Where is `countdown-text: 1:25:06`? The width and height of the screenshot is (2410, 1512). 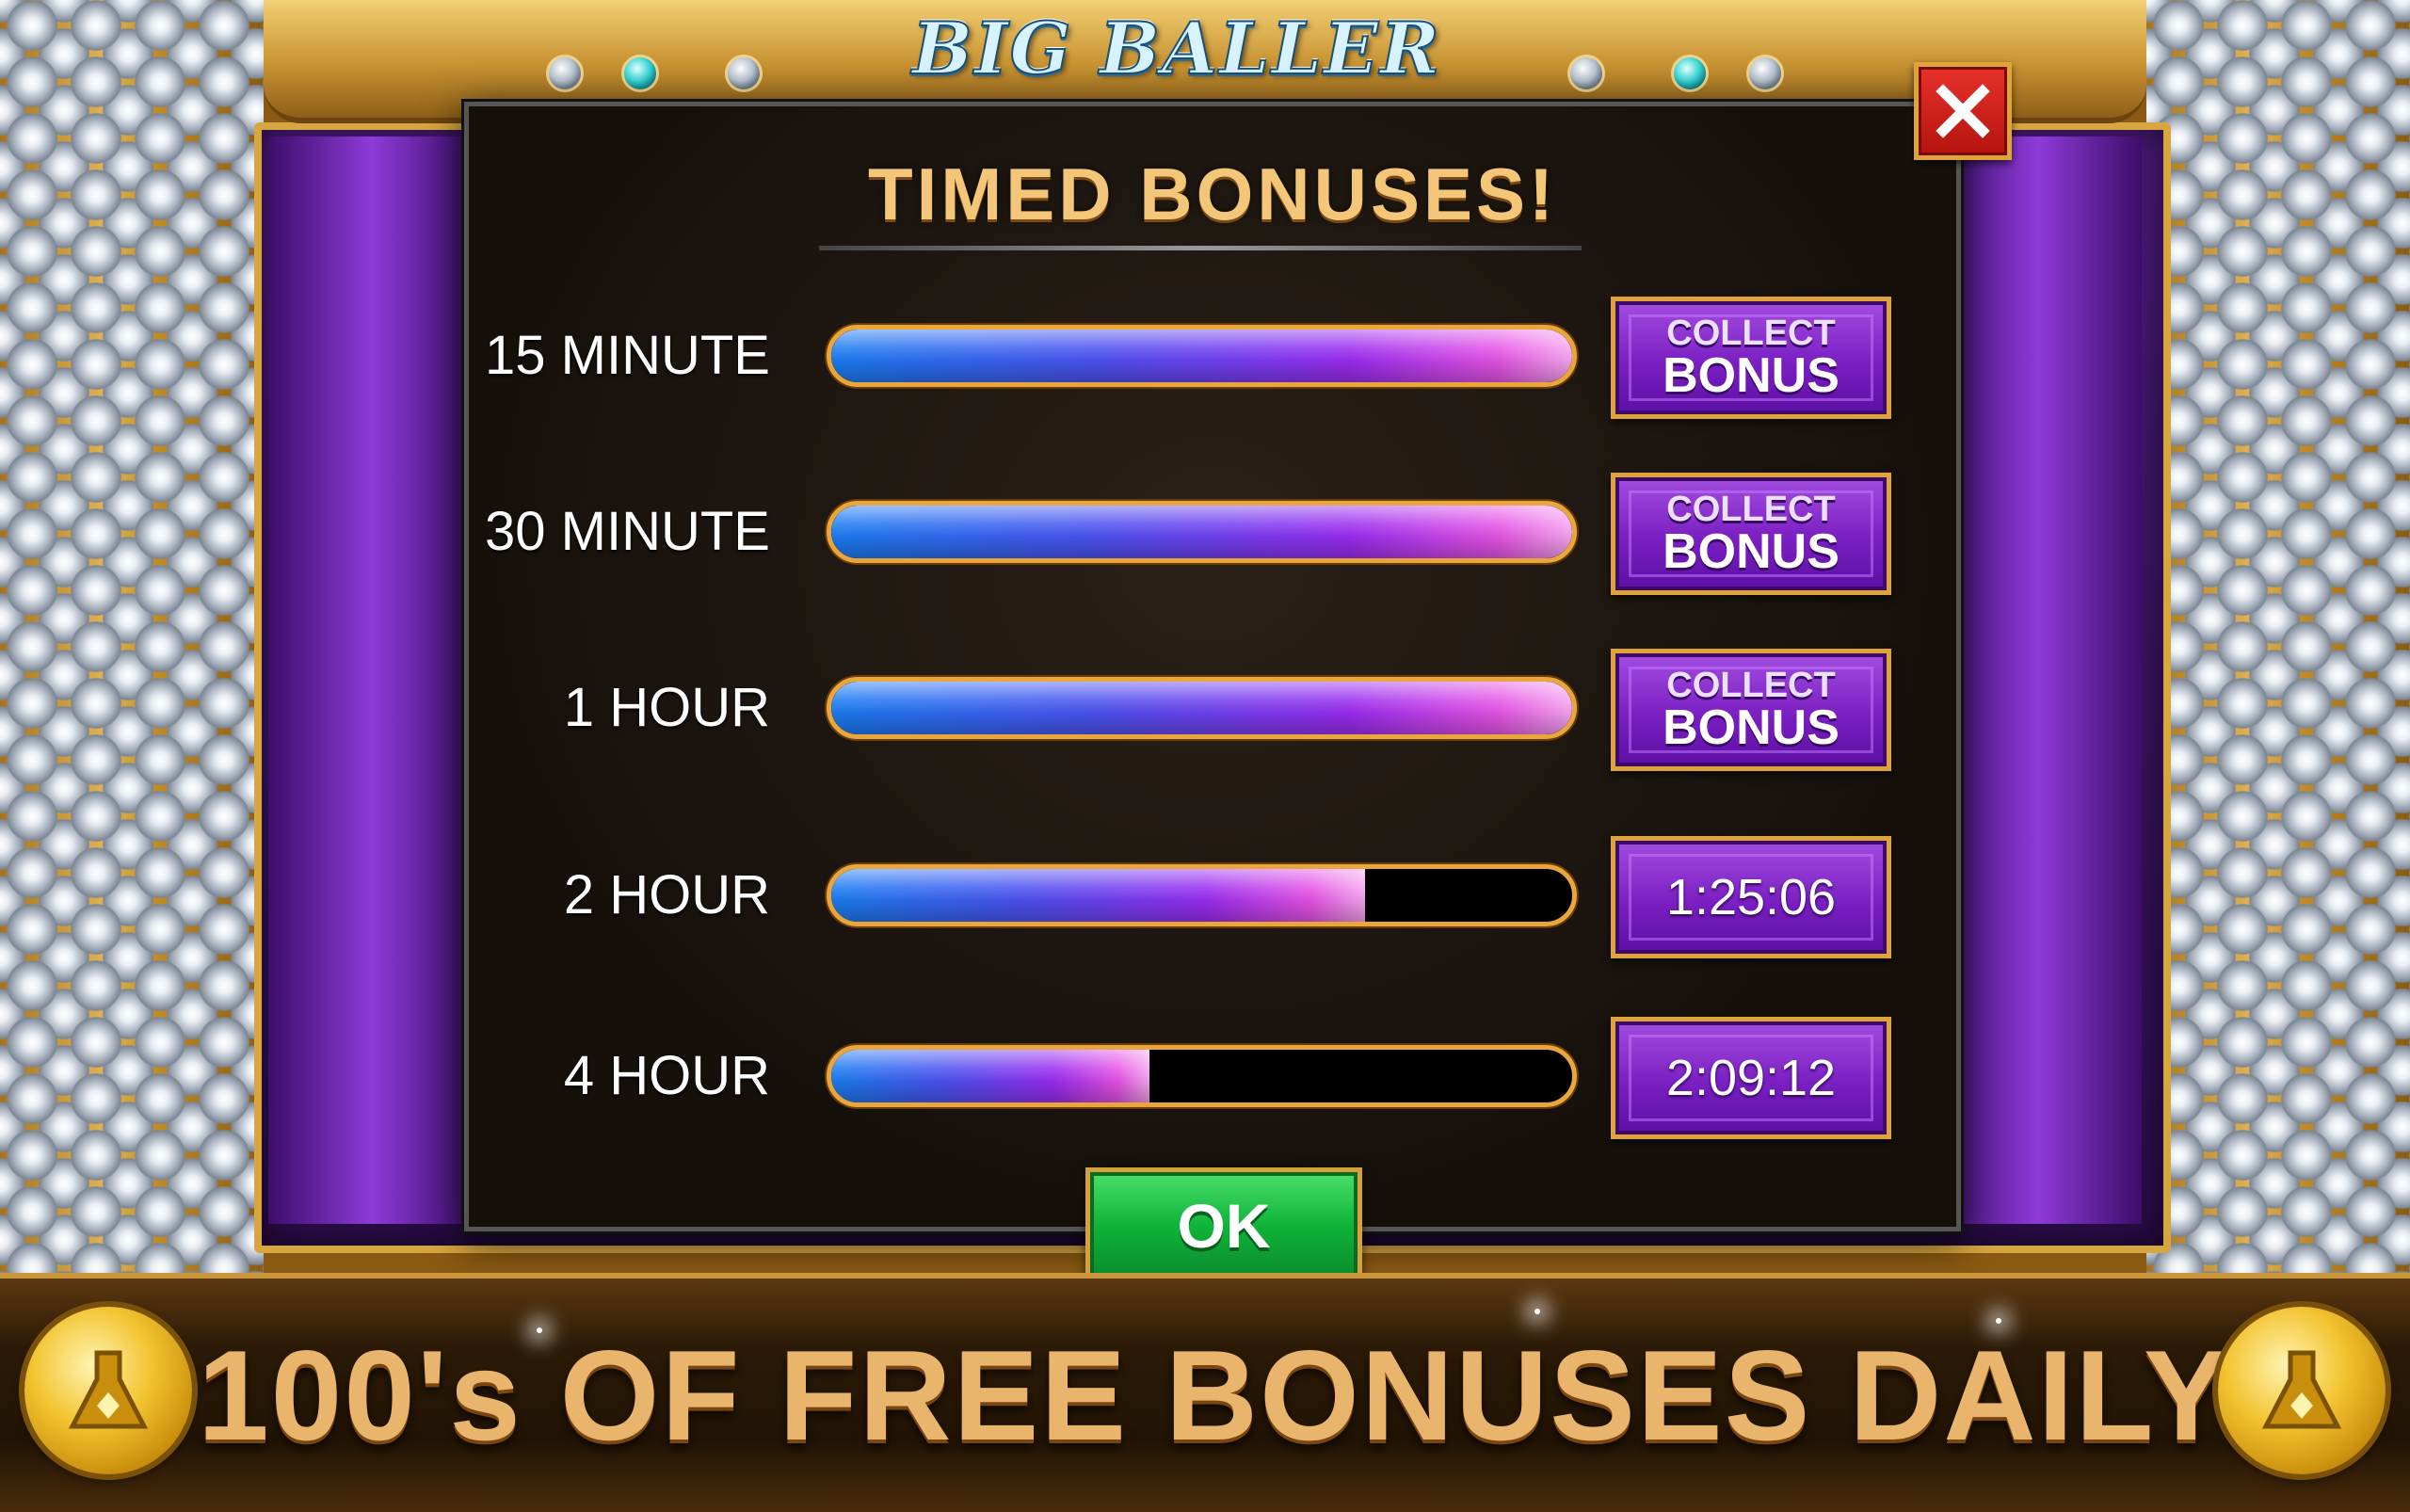
countdown-text: 1:25:06 is located at coordinates (1751, 897).